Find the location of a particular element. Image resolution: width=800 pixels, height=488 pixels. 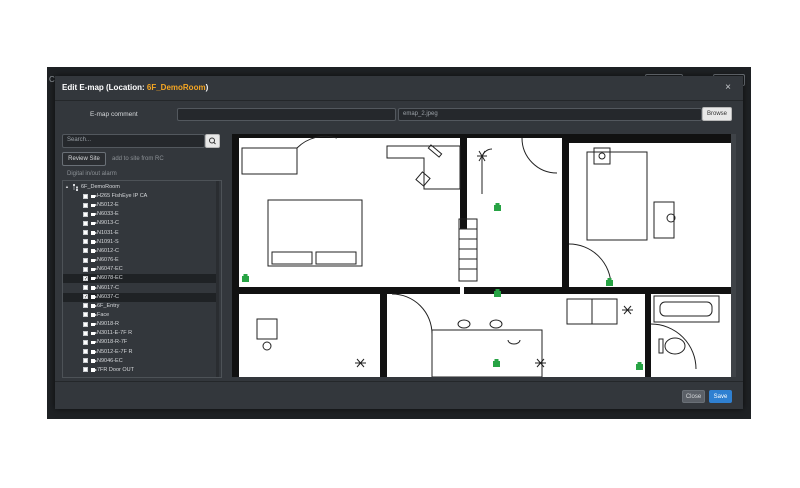

tree-item-label: N6012-C is located at coordinates (108, 250).